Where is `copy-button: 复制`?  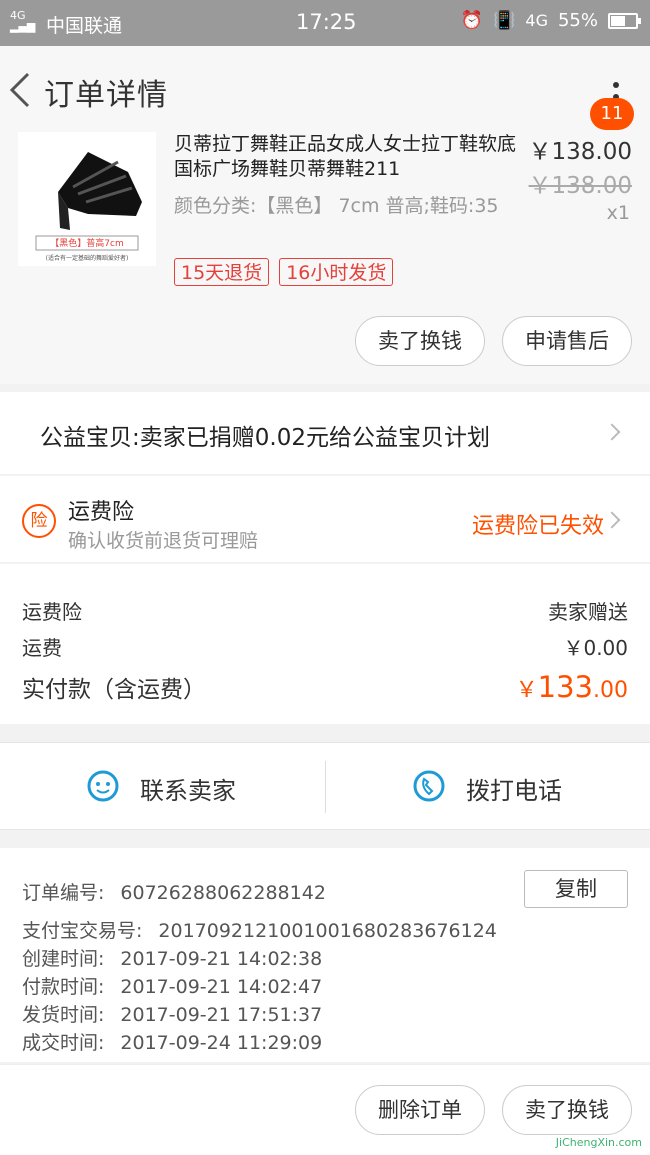 copy-button: 复制 is located at coordinates (576, 889).